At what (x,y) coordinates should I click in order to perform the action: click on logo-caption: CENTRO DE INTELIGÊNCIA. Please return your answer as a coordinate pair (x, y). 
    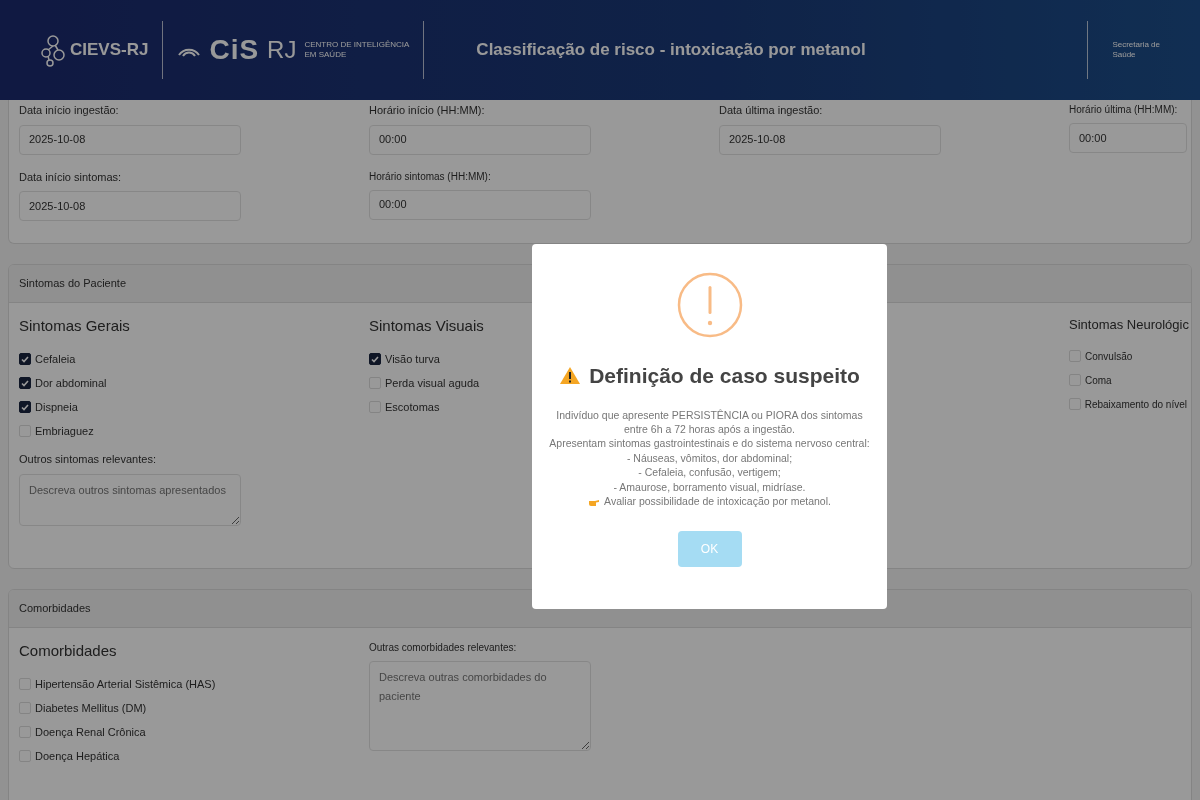
    Looking at the image, I should click on (357, 44).